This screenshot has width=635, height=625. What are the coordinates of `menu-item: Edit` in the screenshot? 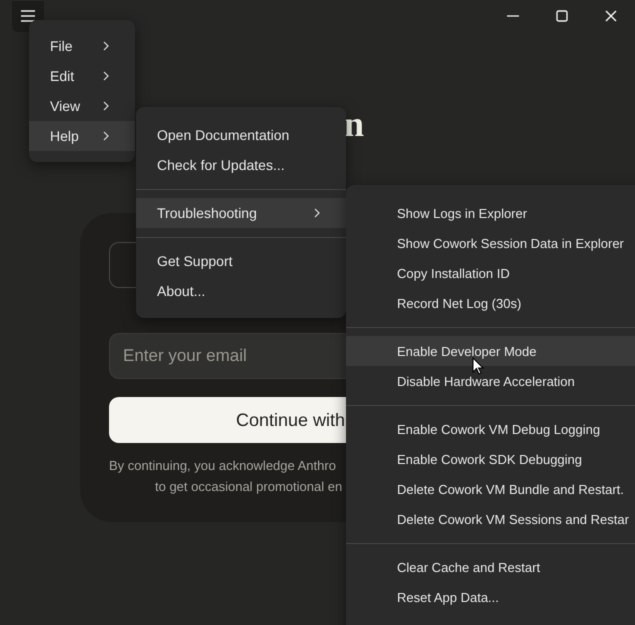 It's located at (82, 76).